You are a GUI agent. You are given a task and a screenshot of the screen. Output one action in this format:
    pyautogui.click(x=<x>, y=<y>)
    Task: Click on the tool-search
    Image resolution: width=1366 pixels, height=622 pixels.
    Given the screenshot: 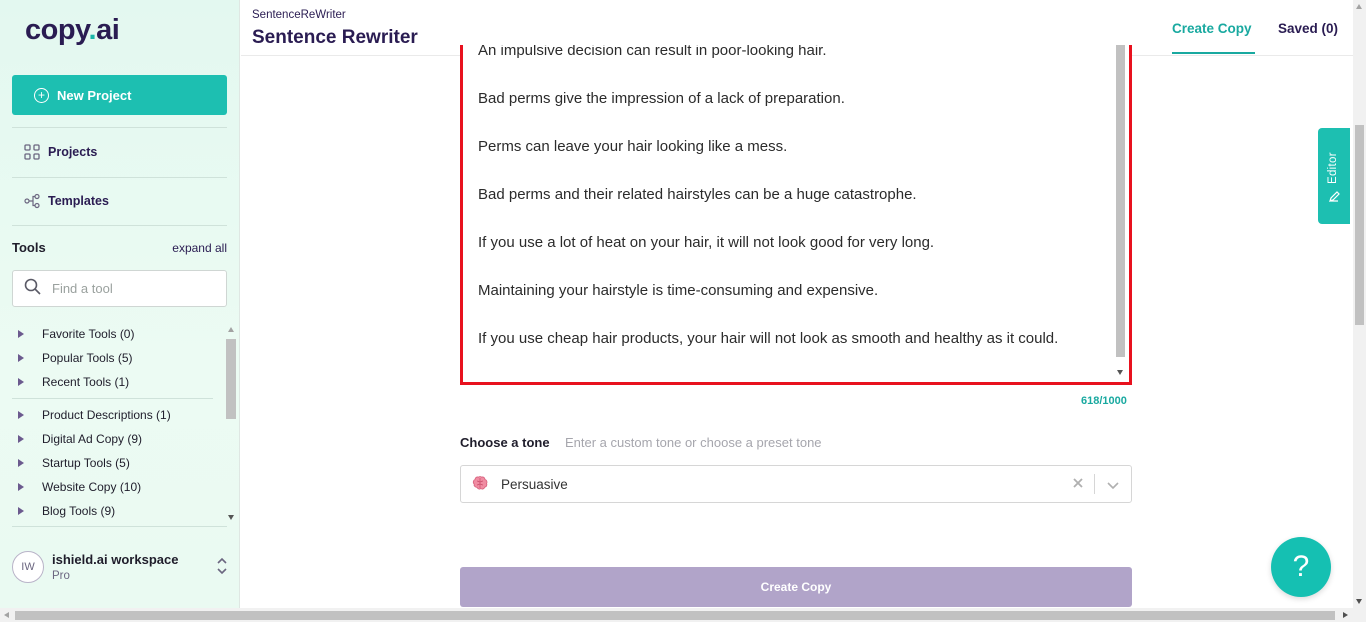 What is the action you would take?
    pyautogui.click(x=119, y=288)
    